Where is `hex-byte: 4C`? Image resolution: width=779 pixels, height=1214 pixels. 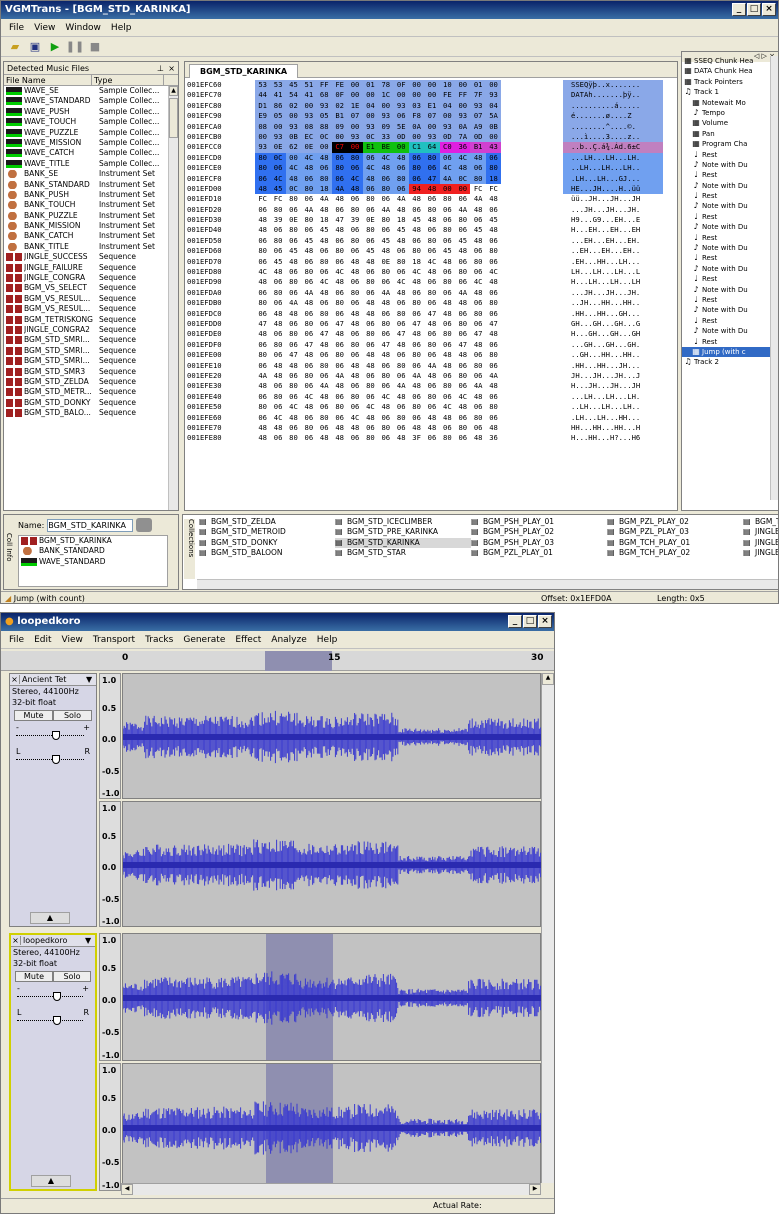 hex-byte: 4C is located at coordinates (293, 407).